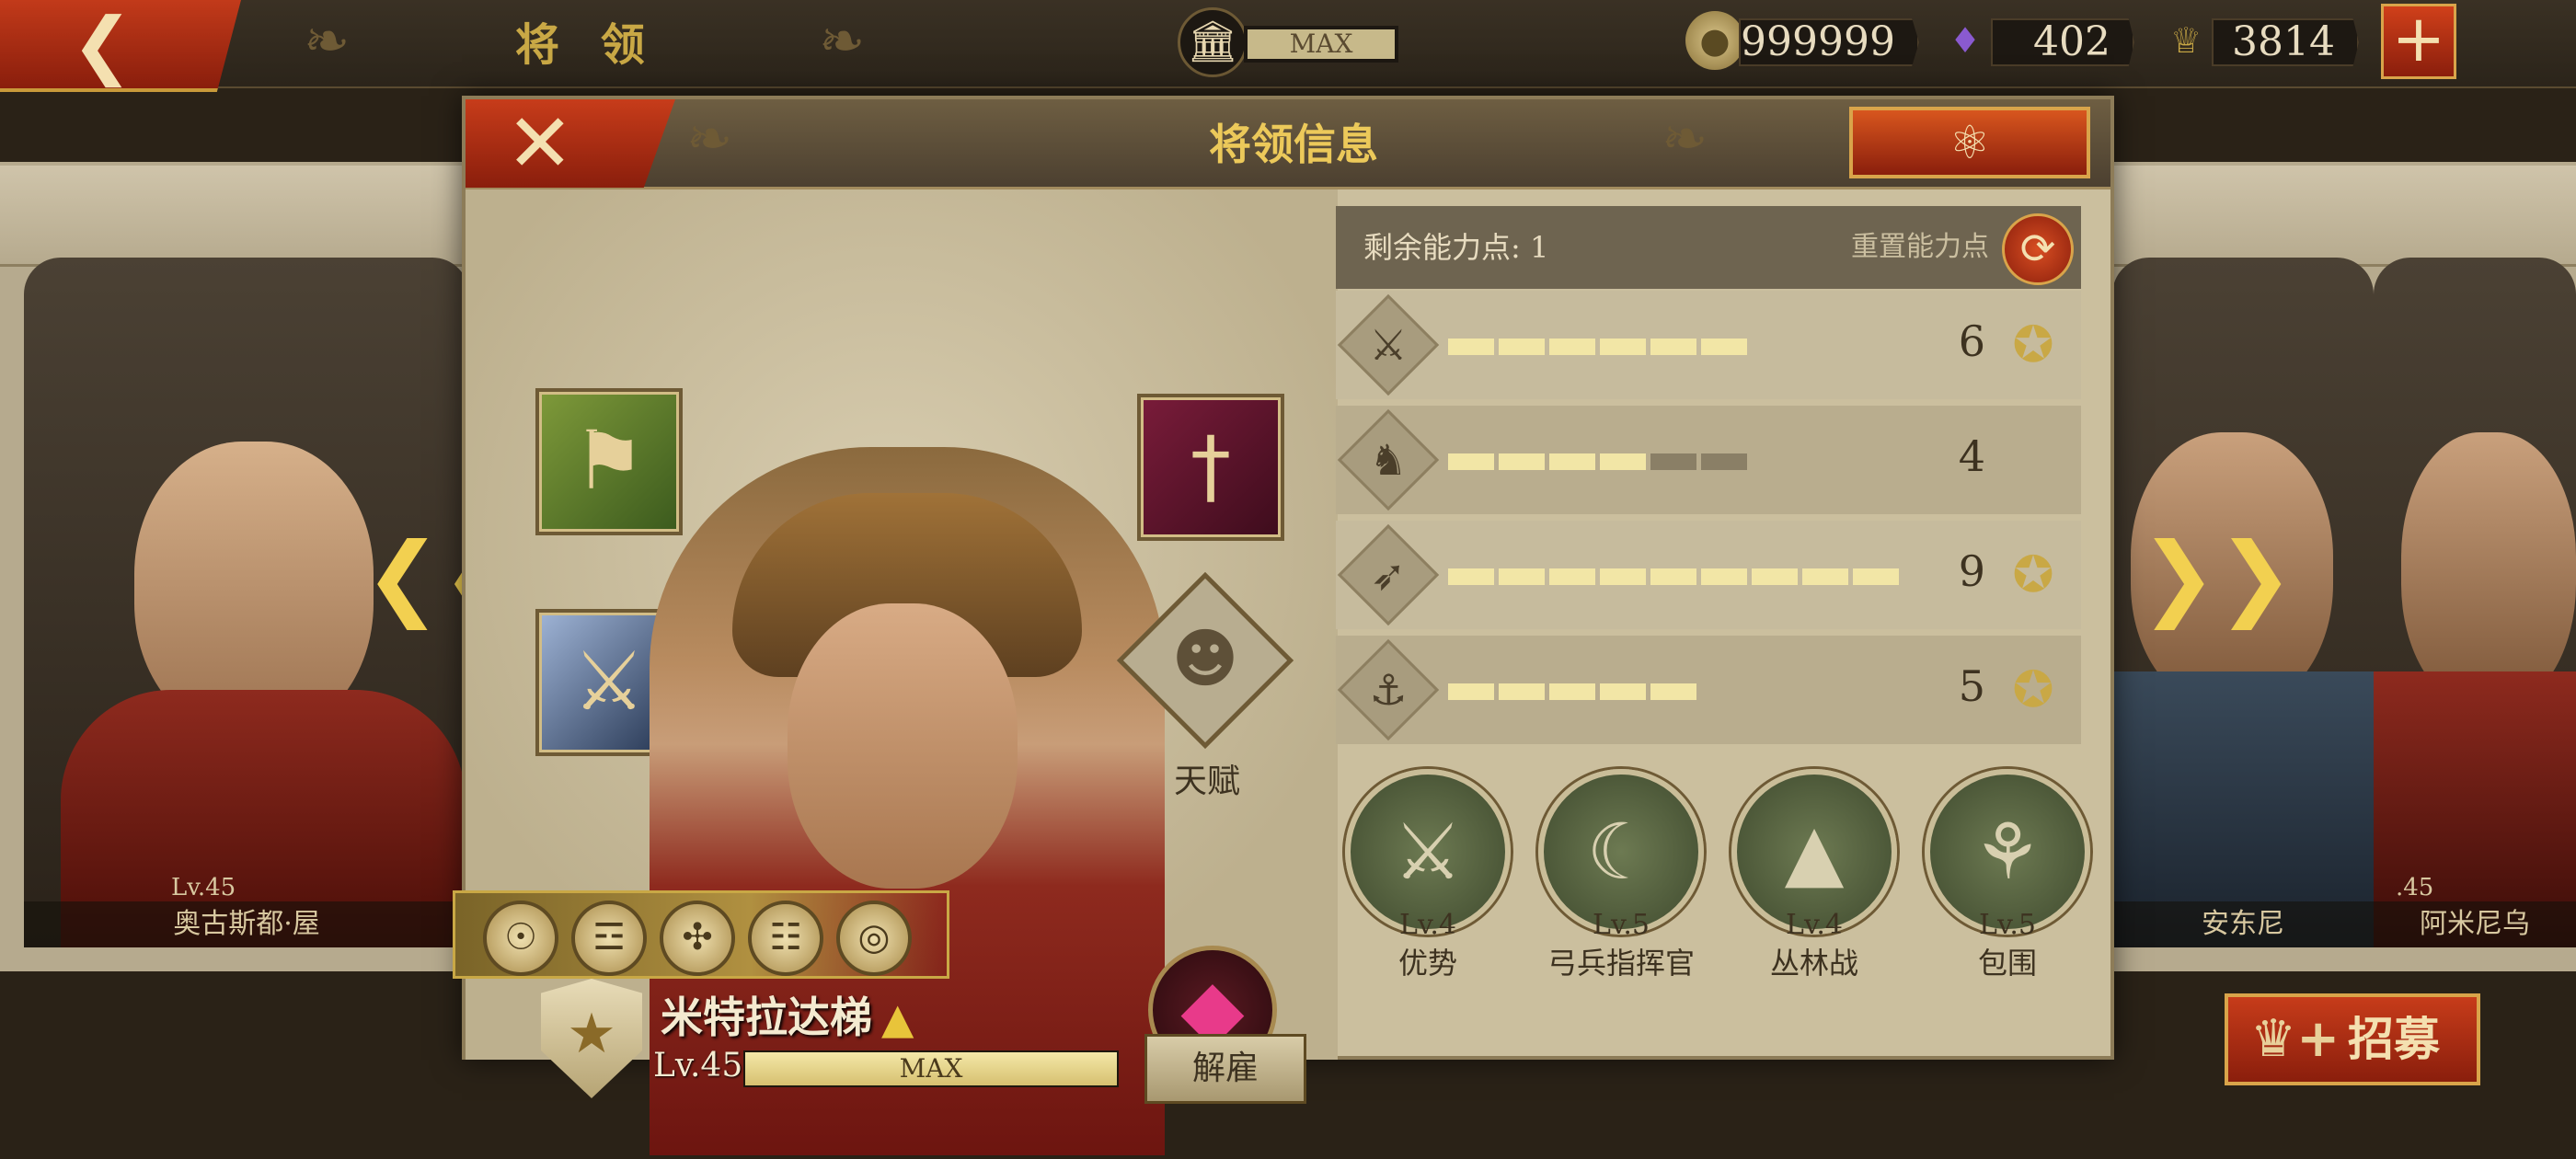 This screenshot has height=1159, width=2576. Describe the element at coordinates (246, 924) in the screenshot. I see `side-hero-name: 奥古斯都·屋` at that location.